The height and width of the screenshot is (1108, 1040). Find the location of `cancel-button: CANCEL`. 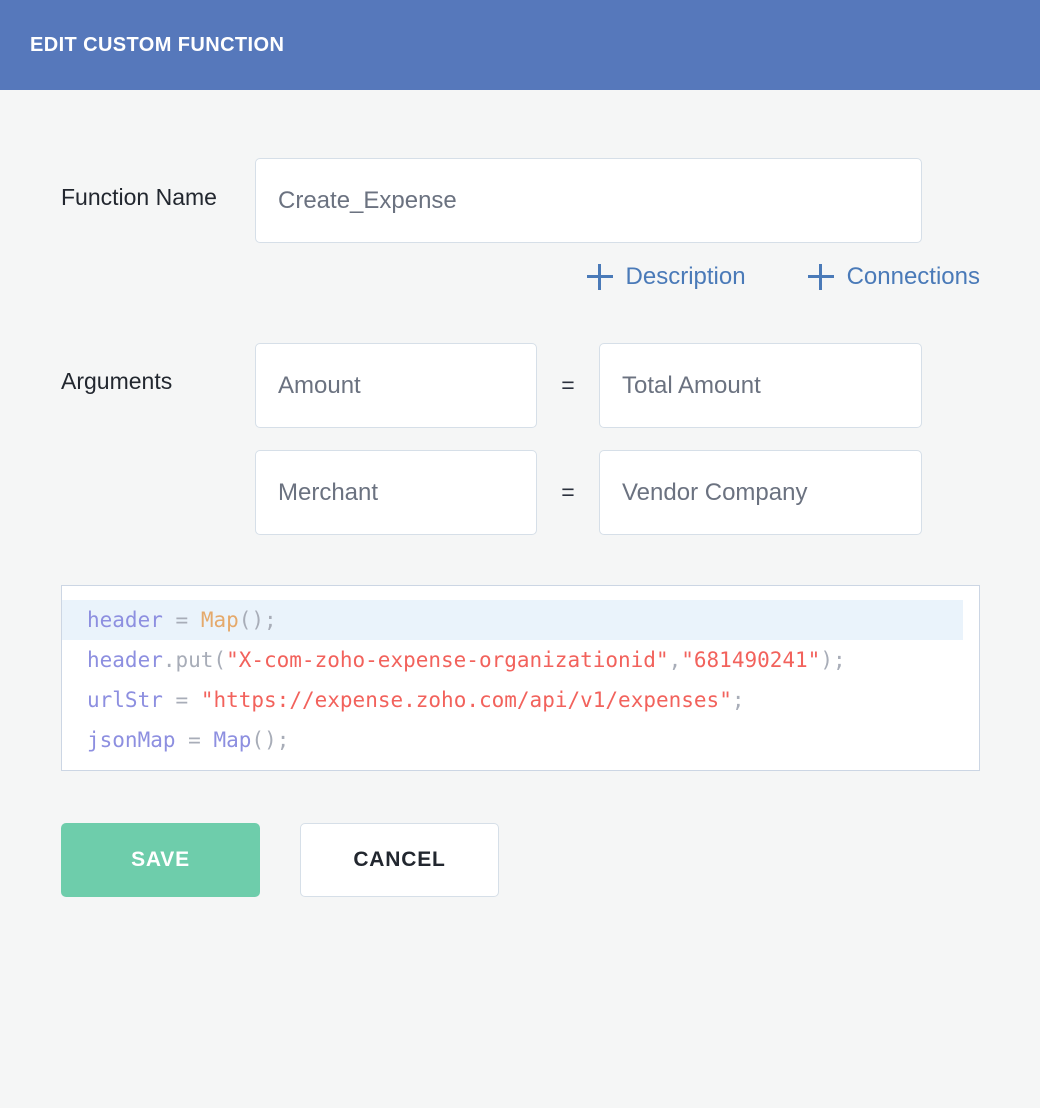

cancel-button: CANCEL is located at coordinates (399, 860).